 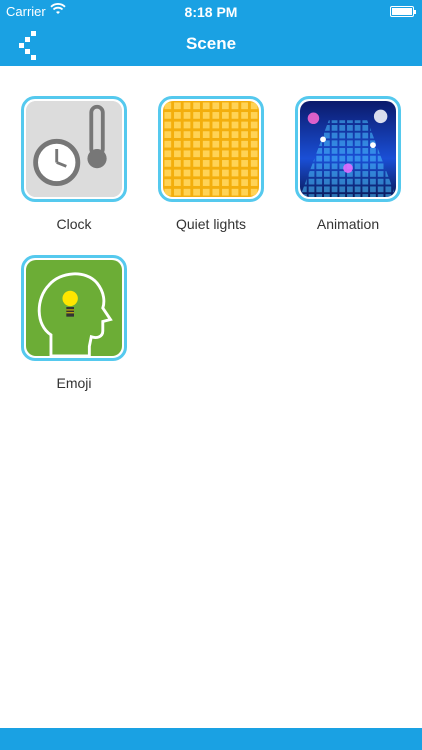 I want to click on animation-tile-frame, so click(x=348, y=149).